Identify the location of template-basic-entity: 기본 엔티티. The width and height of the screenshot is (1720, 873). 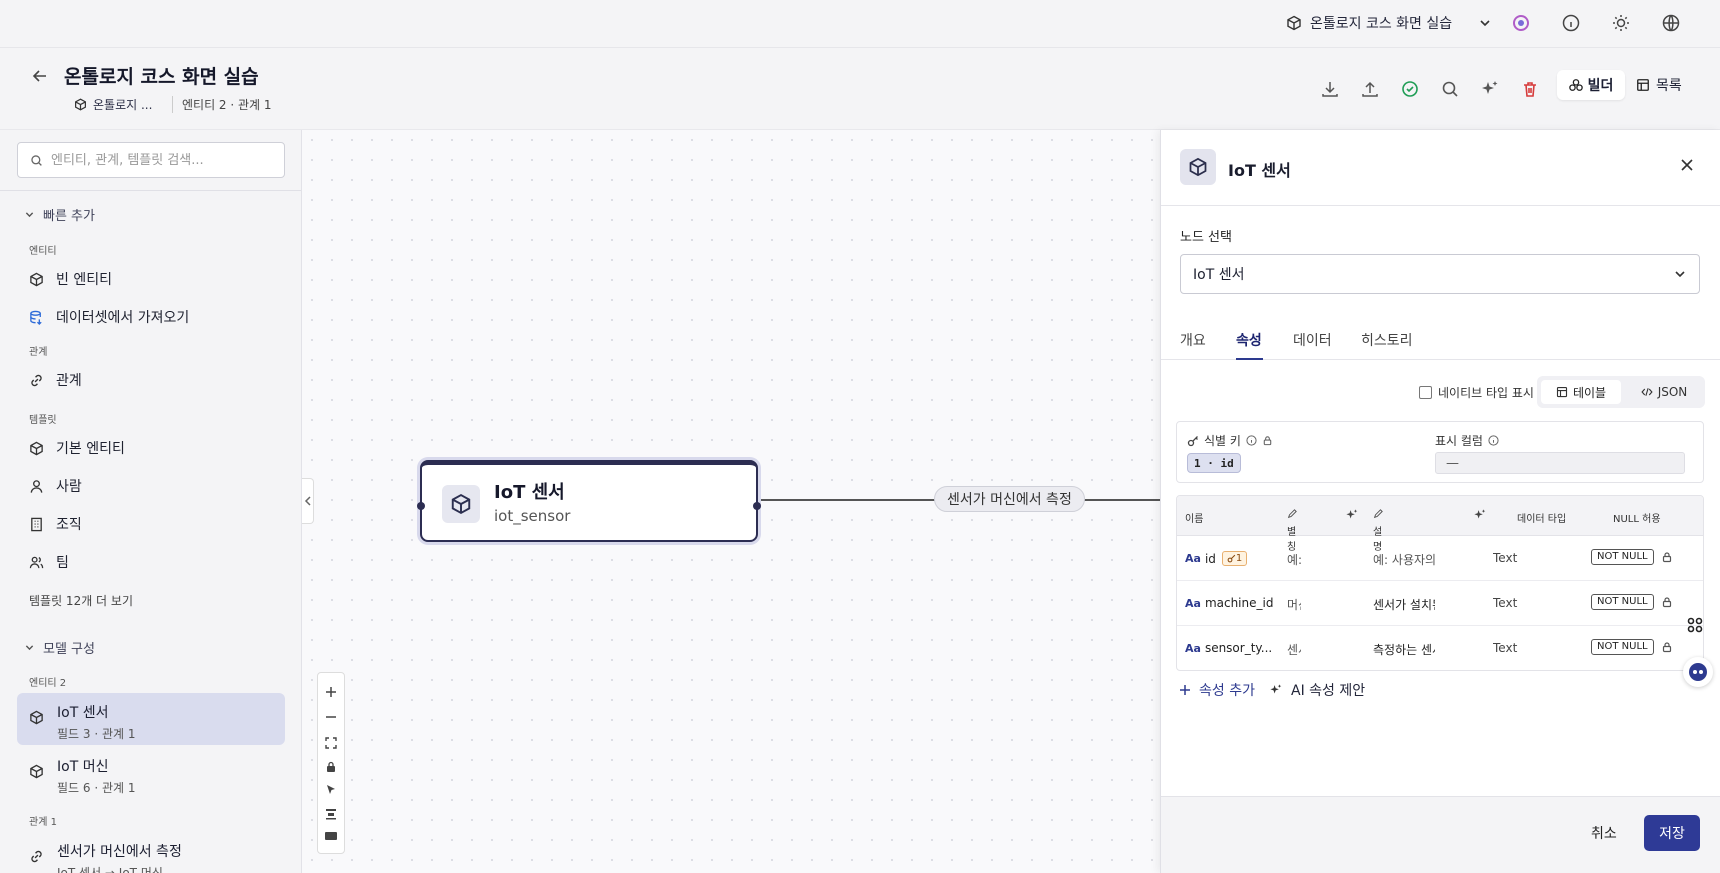
(77, 448).